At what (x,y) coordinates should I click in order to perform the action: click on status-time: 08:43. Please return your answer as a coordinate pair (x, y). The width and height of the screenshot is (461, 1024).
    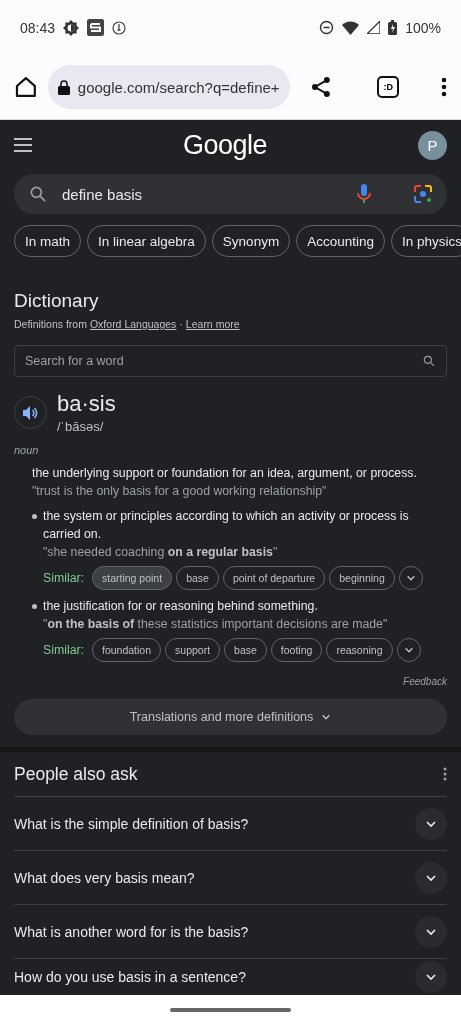
    Looking at the image, I should click on (38, 27).